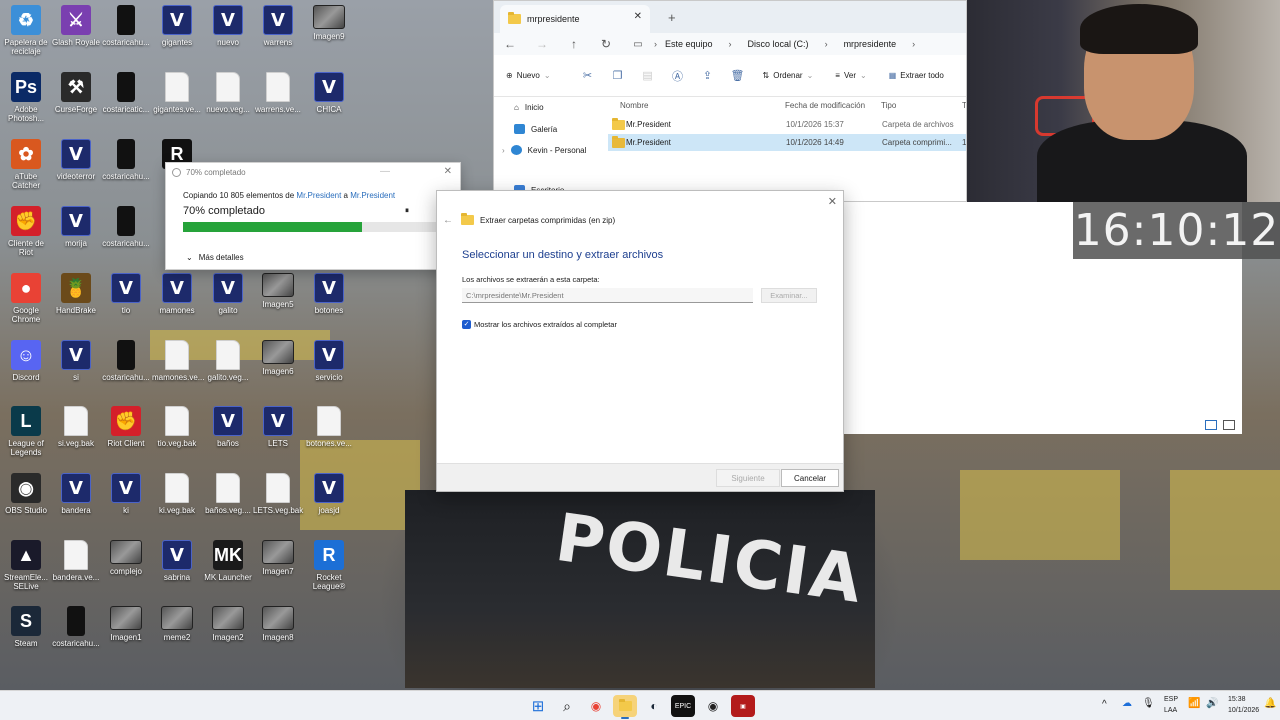  I want to click on pause-icon: ⏸, so click(407, 211).